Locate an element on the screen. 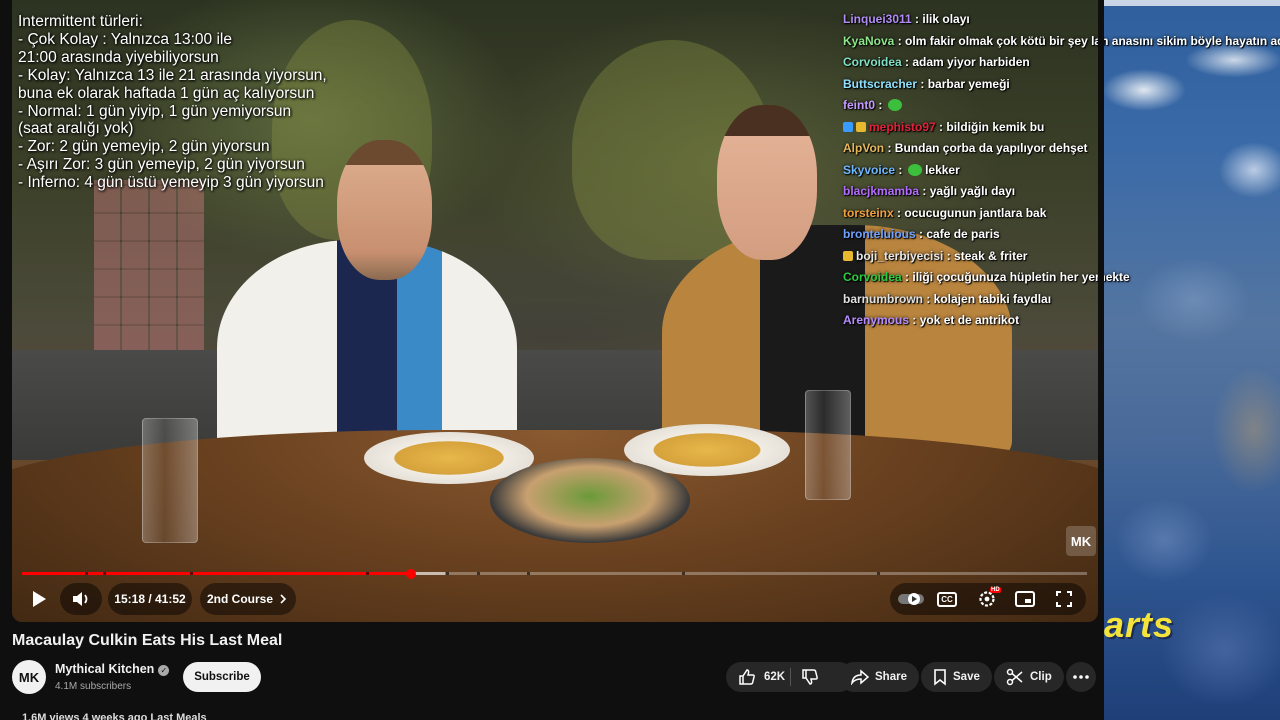 Image resolution: width=1280 pixels, height=720 pixels. clip-button: Clip is located at coordinates (1029, 677).